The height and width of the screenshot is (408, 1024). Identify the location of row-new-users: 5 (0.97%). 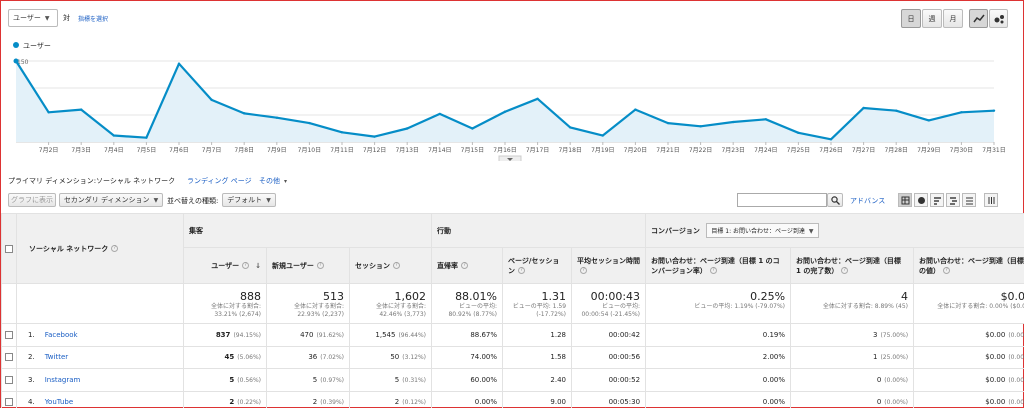
(308, 380).